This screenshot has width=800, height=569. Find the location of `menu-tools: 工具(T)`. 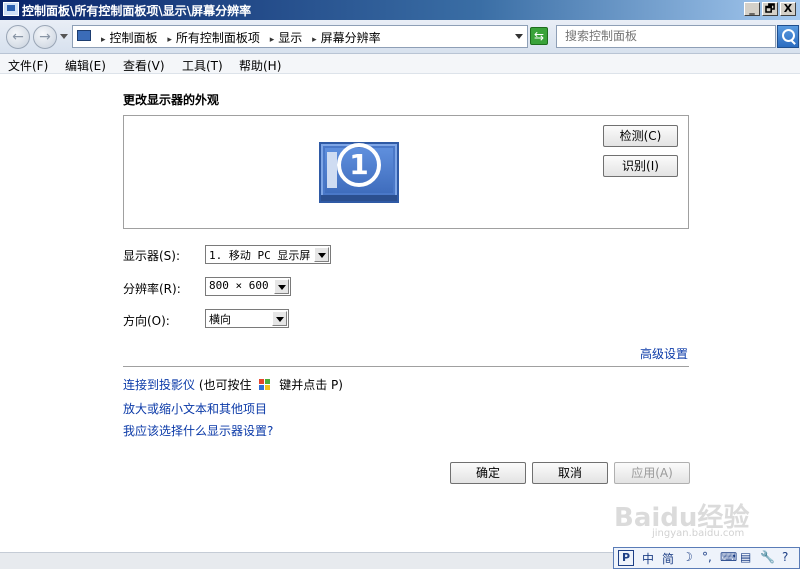

menu-tools: 工具(T) is located at coordinates (202, 65).